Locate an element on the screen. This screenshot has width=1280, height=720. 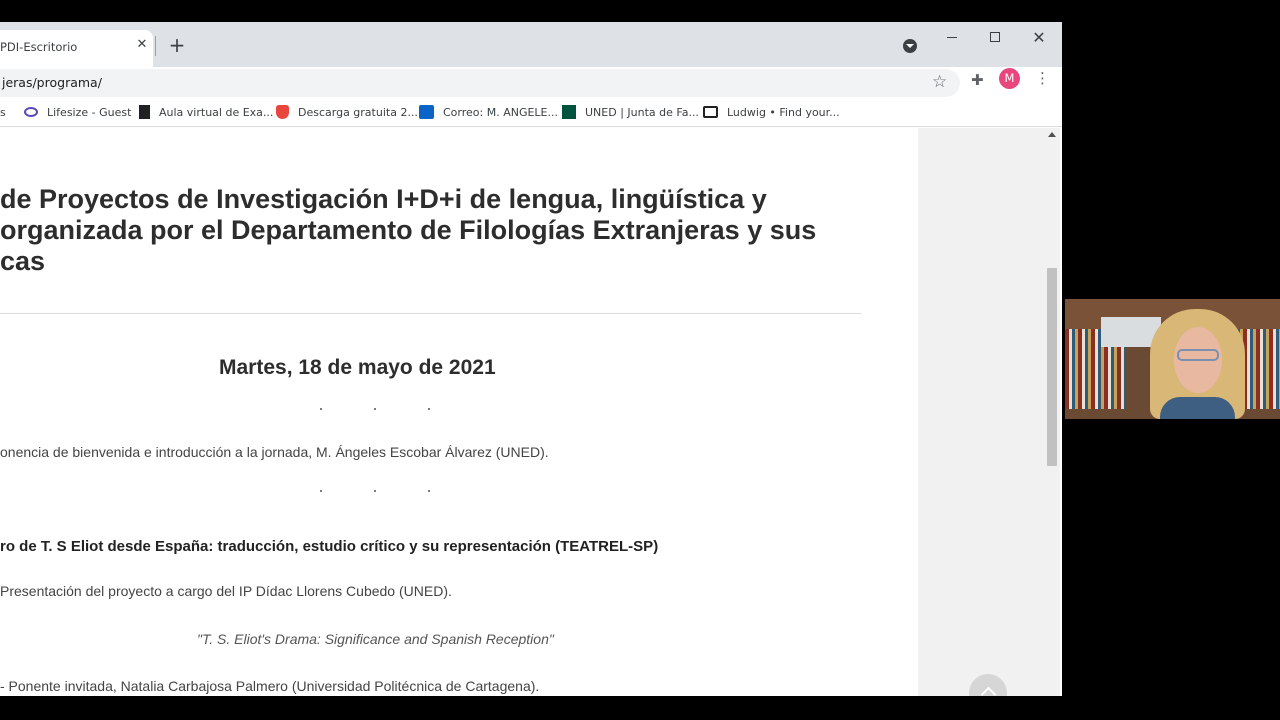
url-text: jeras/programa/ is located at coordinates (52, 82).